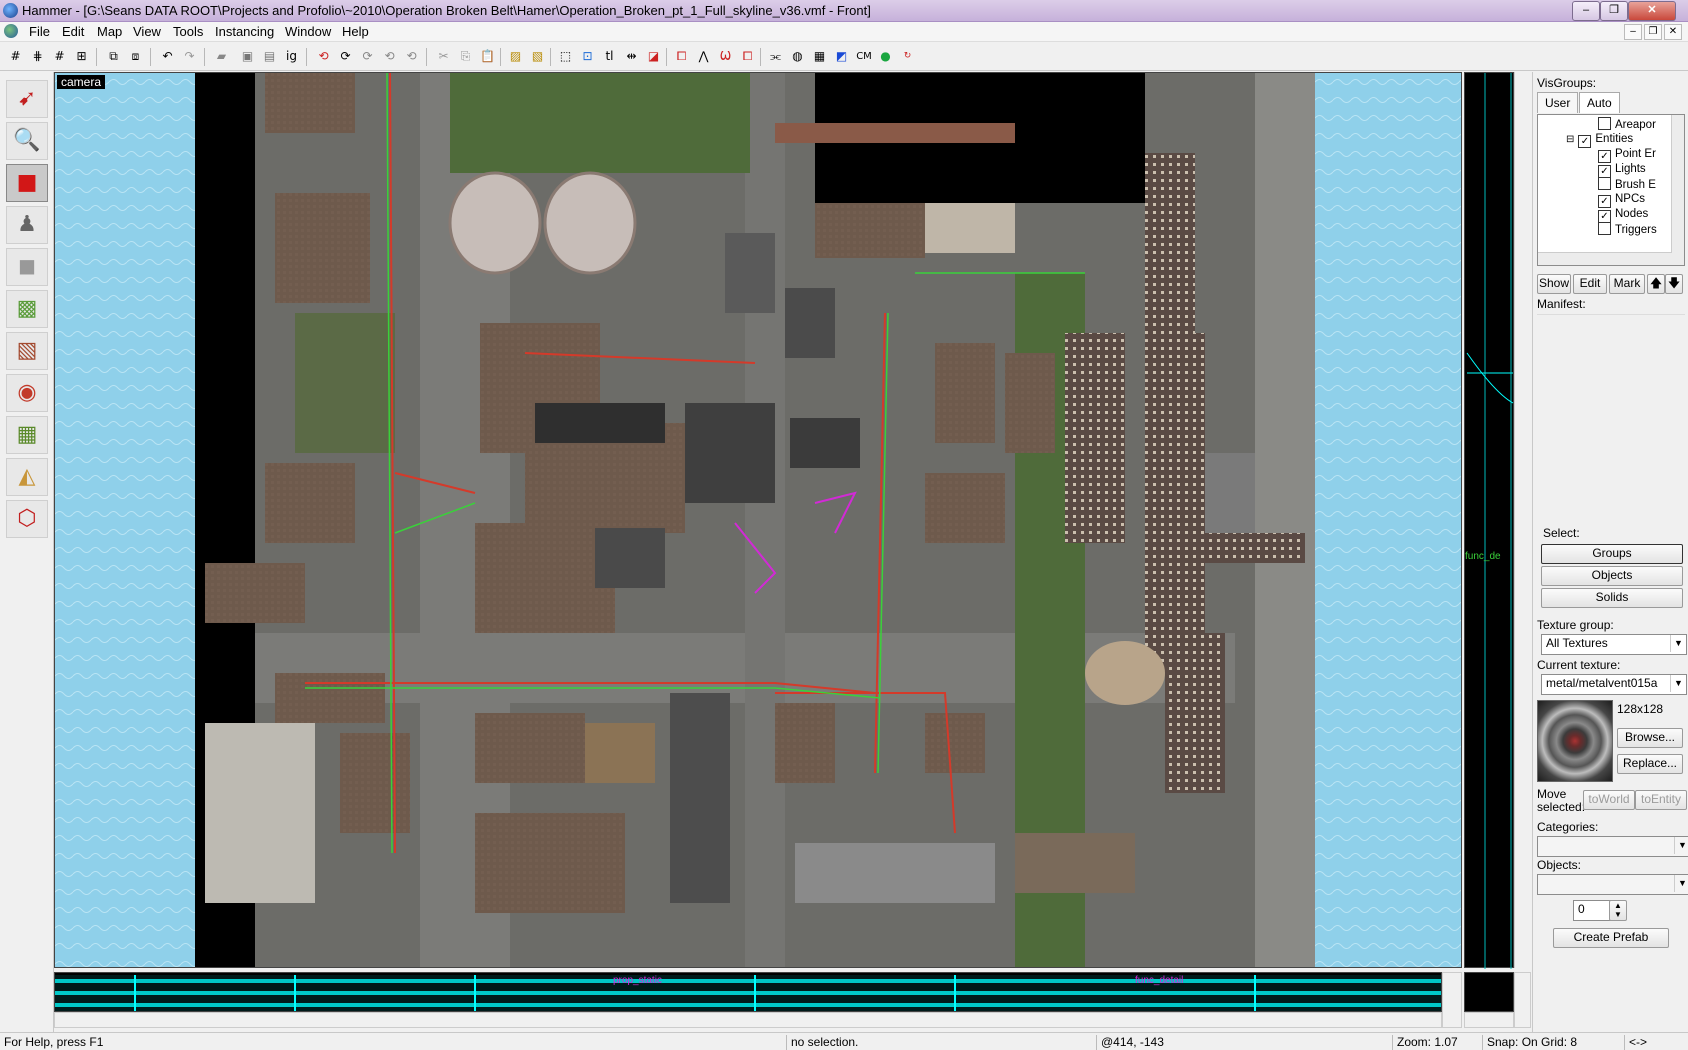 Image resolution: width=1688 pixels, height=1050 pixels. I want to click on entity-report-icon: ⋀, so click(703, 56).